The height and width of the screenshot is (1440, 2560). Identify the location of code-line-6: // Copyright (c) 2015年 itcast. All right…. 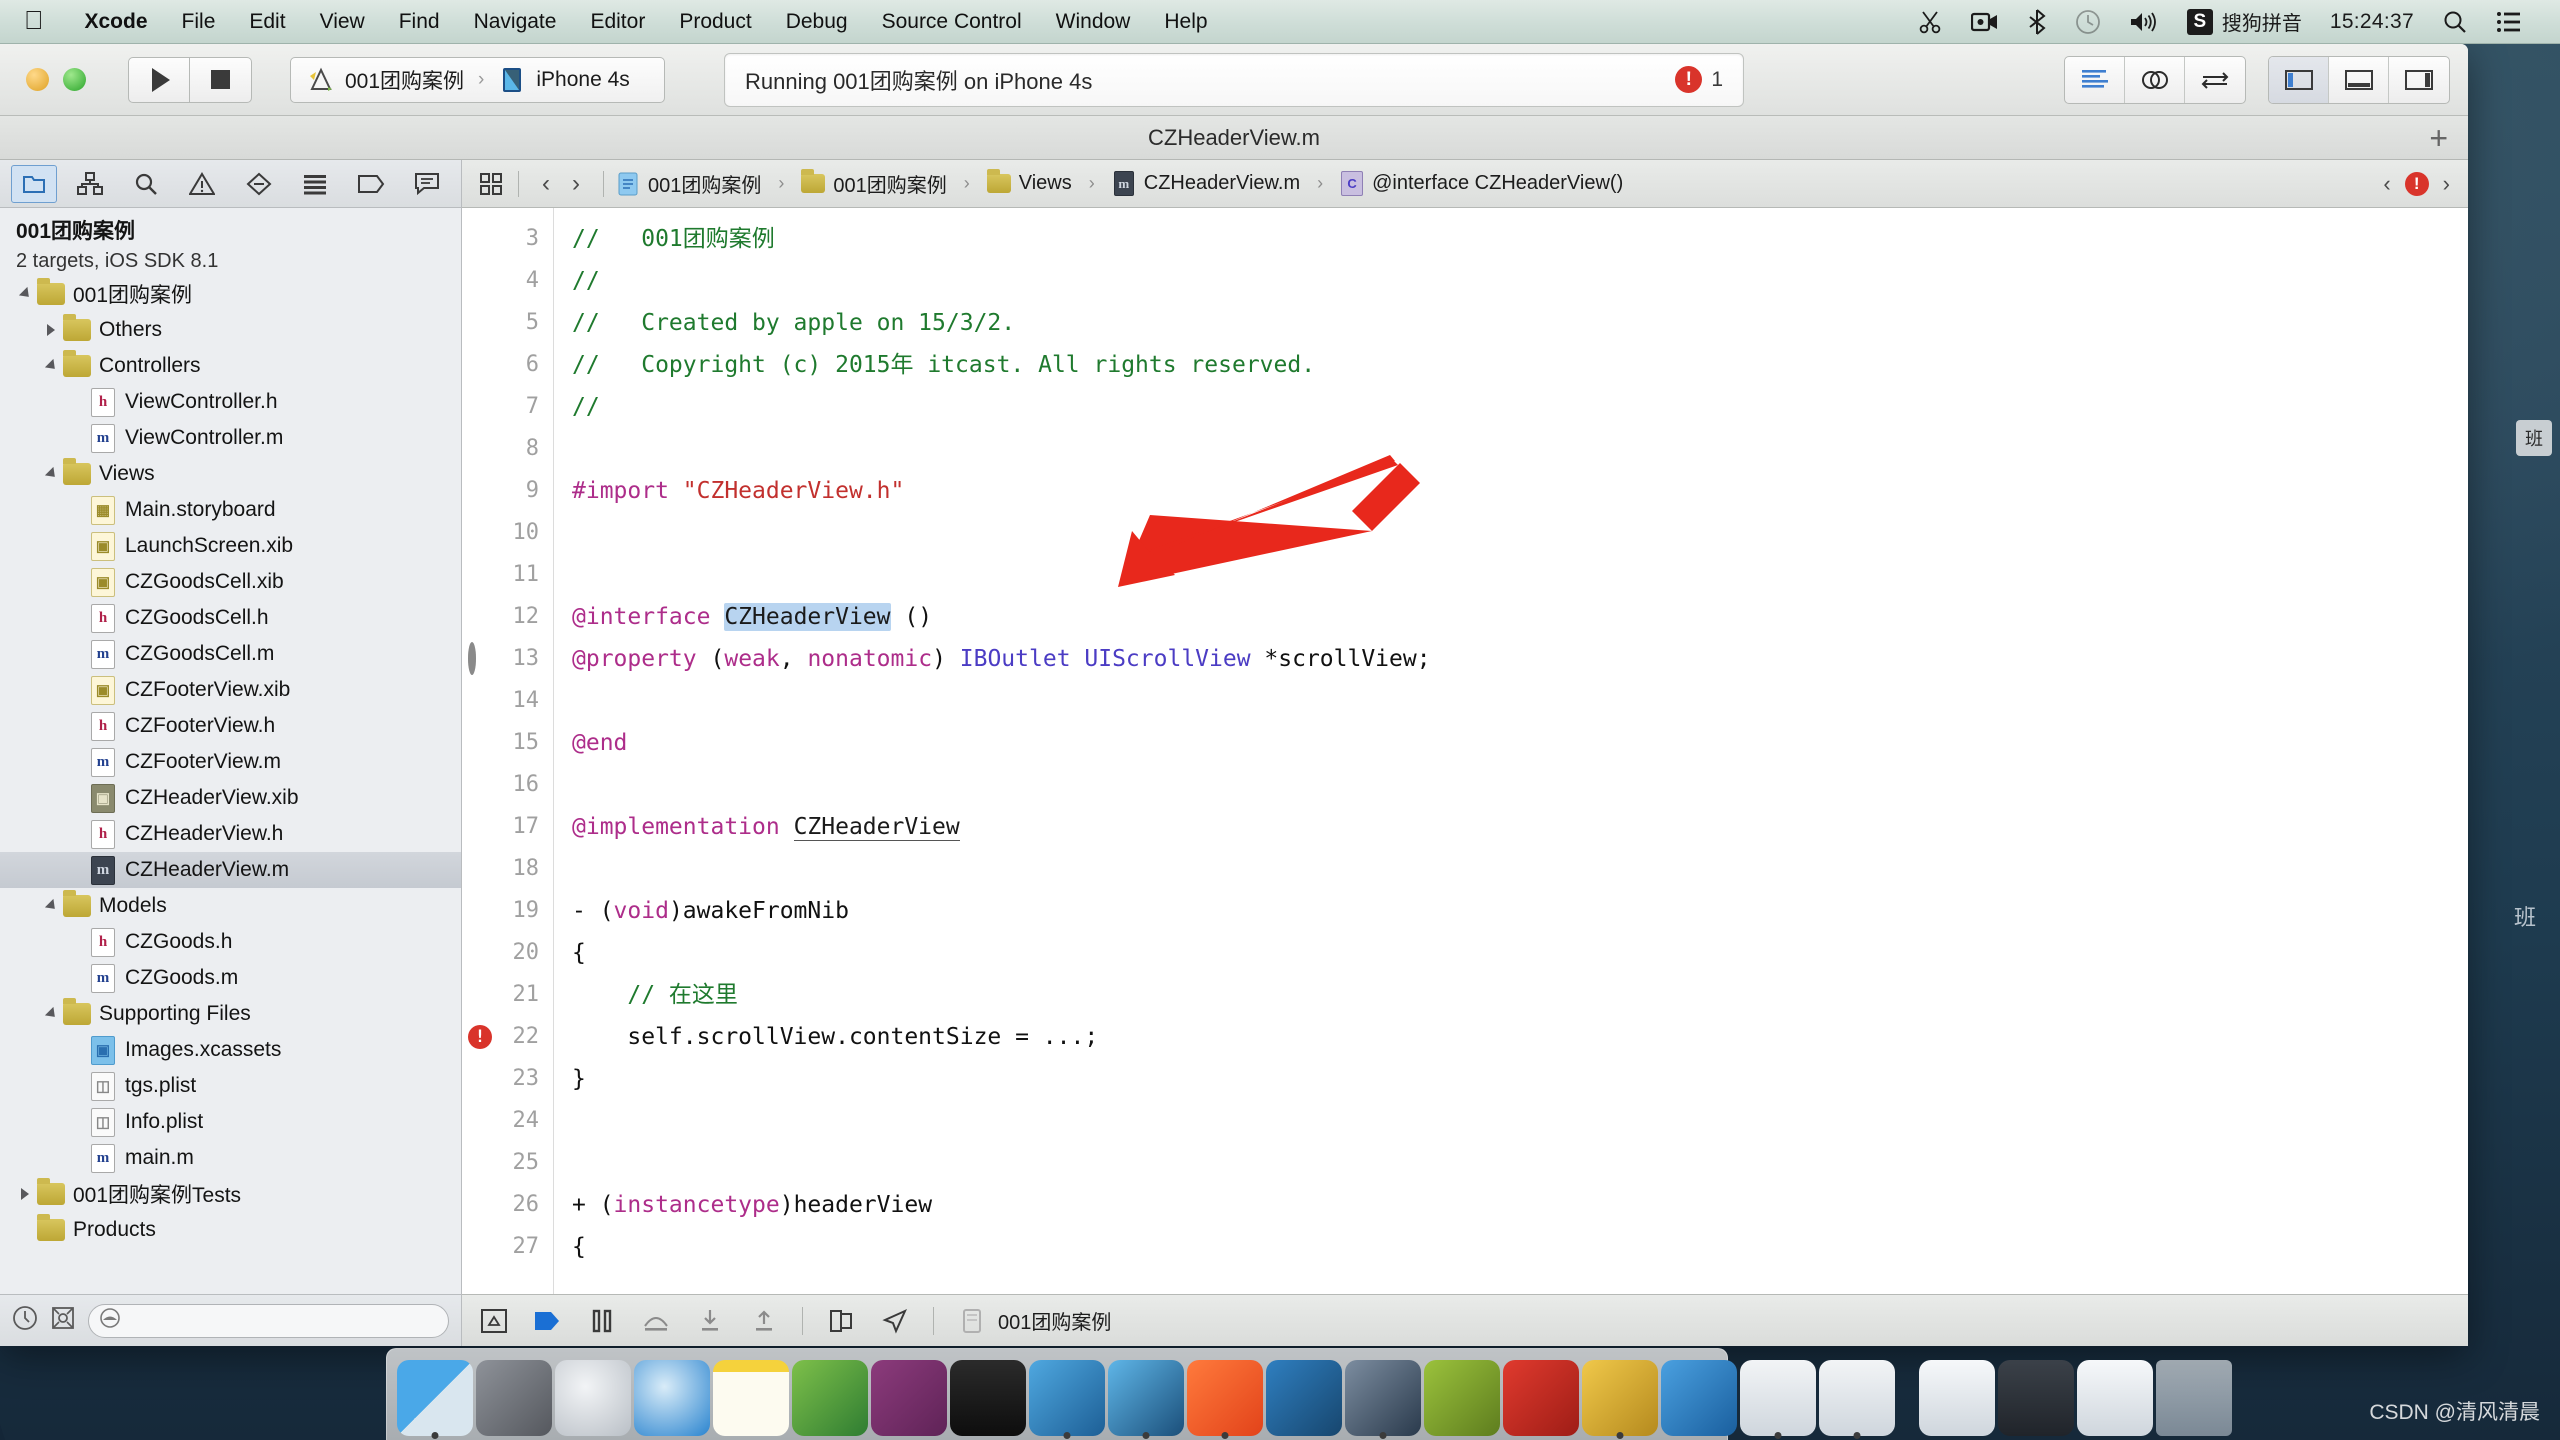
(1520, 365).